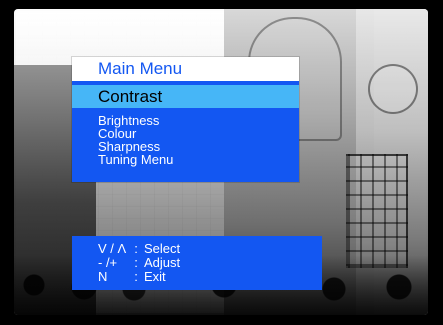 The width and height of the screenshot is (443, 325). I want to click on help-row-adjust: - /+ : Adjust, so click(210, 263).